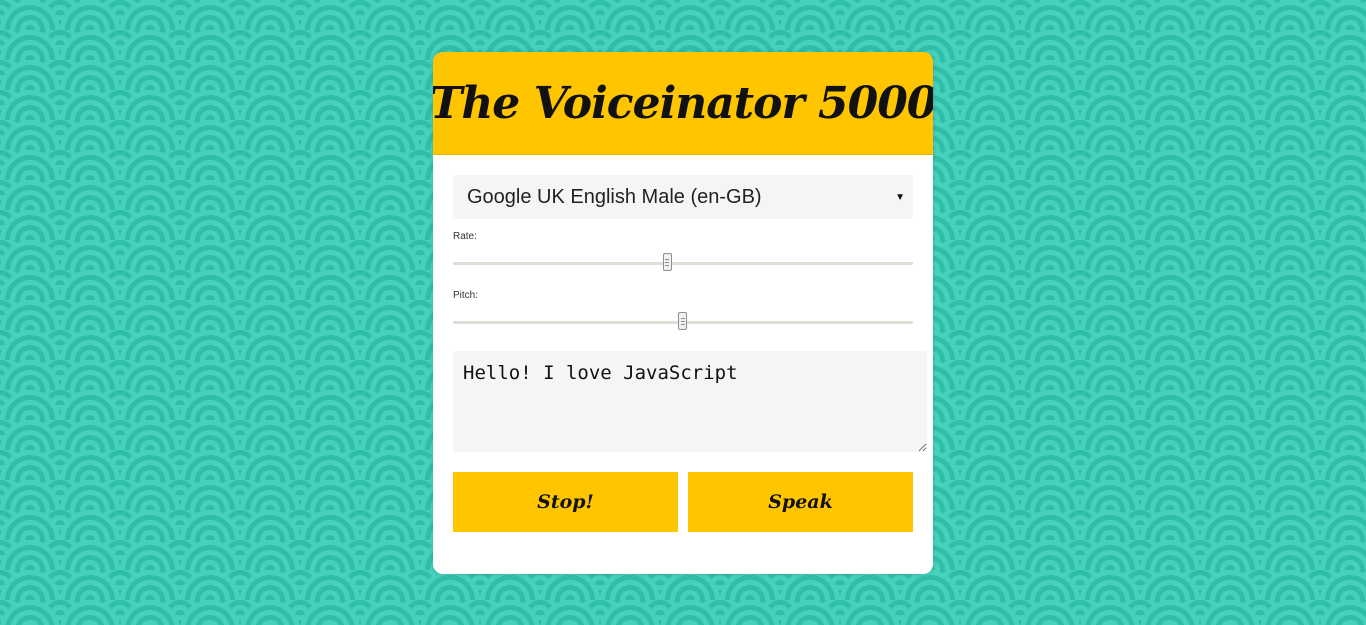  I want to click on app-title: The Voiceinator 5000, so click(683, 103).